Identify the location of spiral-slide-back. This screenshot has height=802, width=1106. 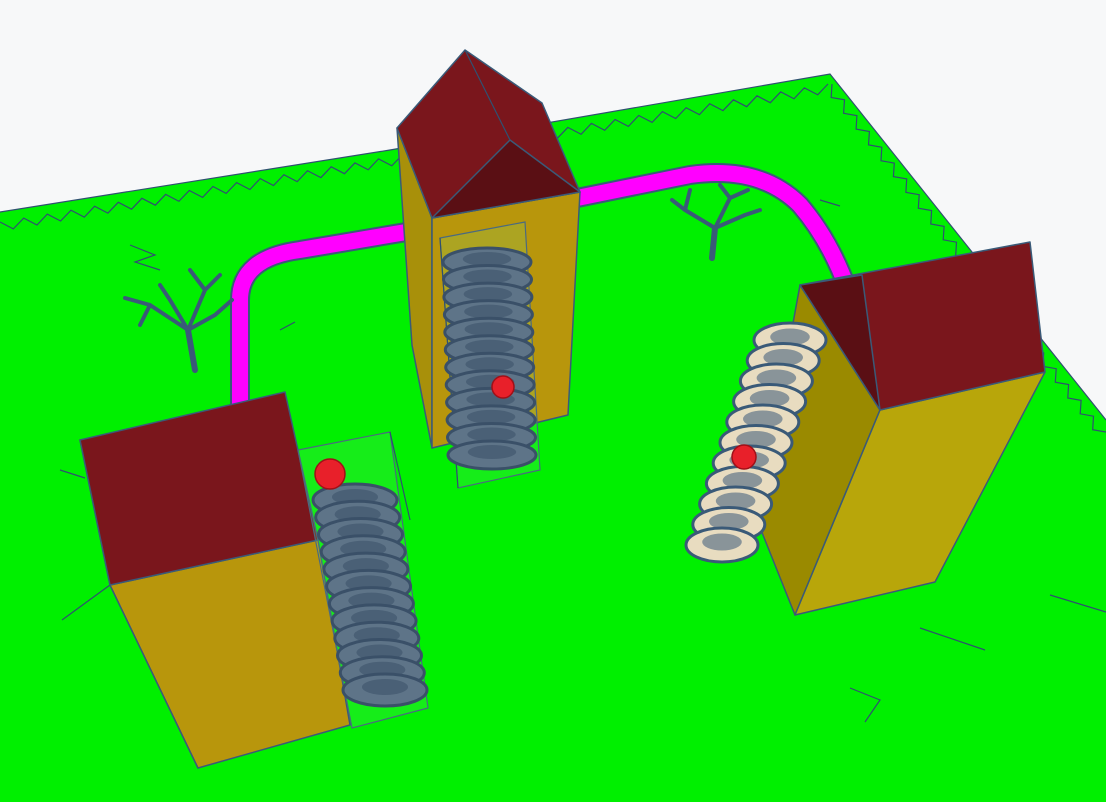
(490, 355).